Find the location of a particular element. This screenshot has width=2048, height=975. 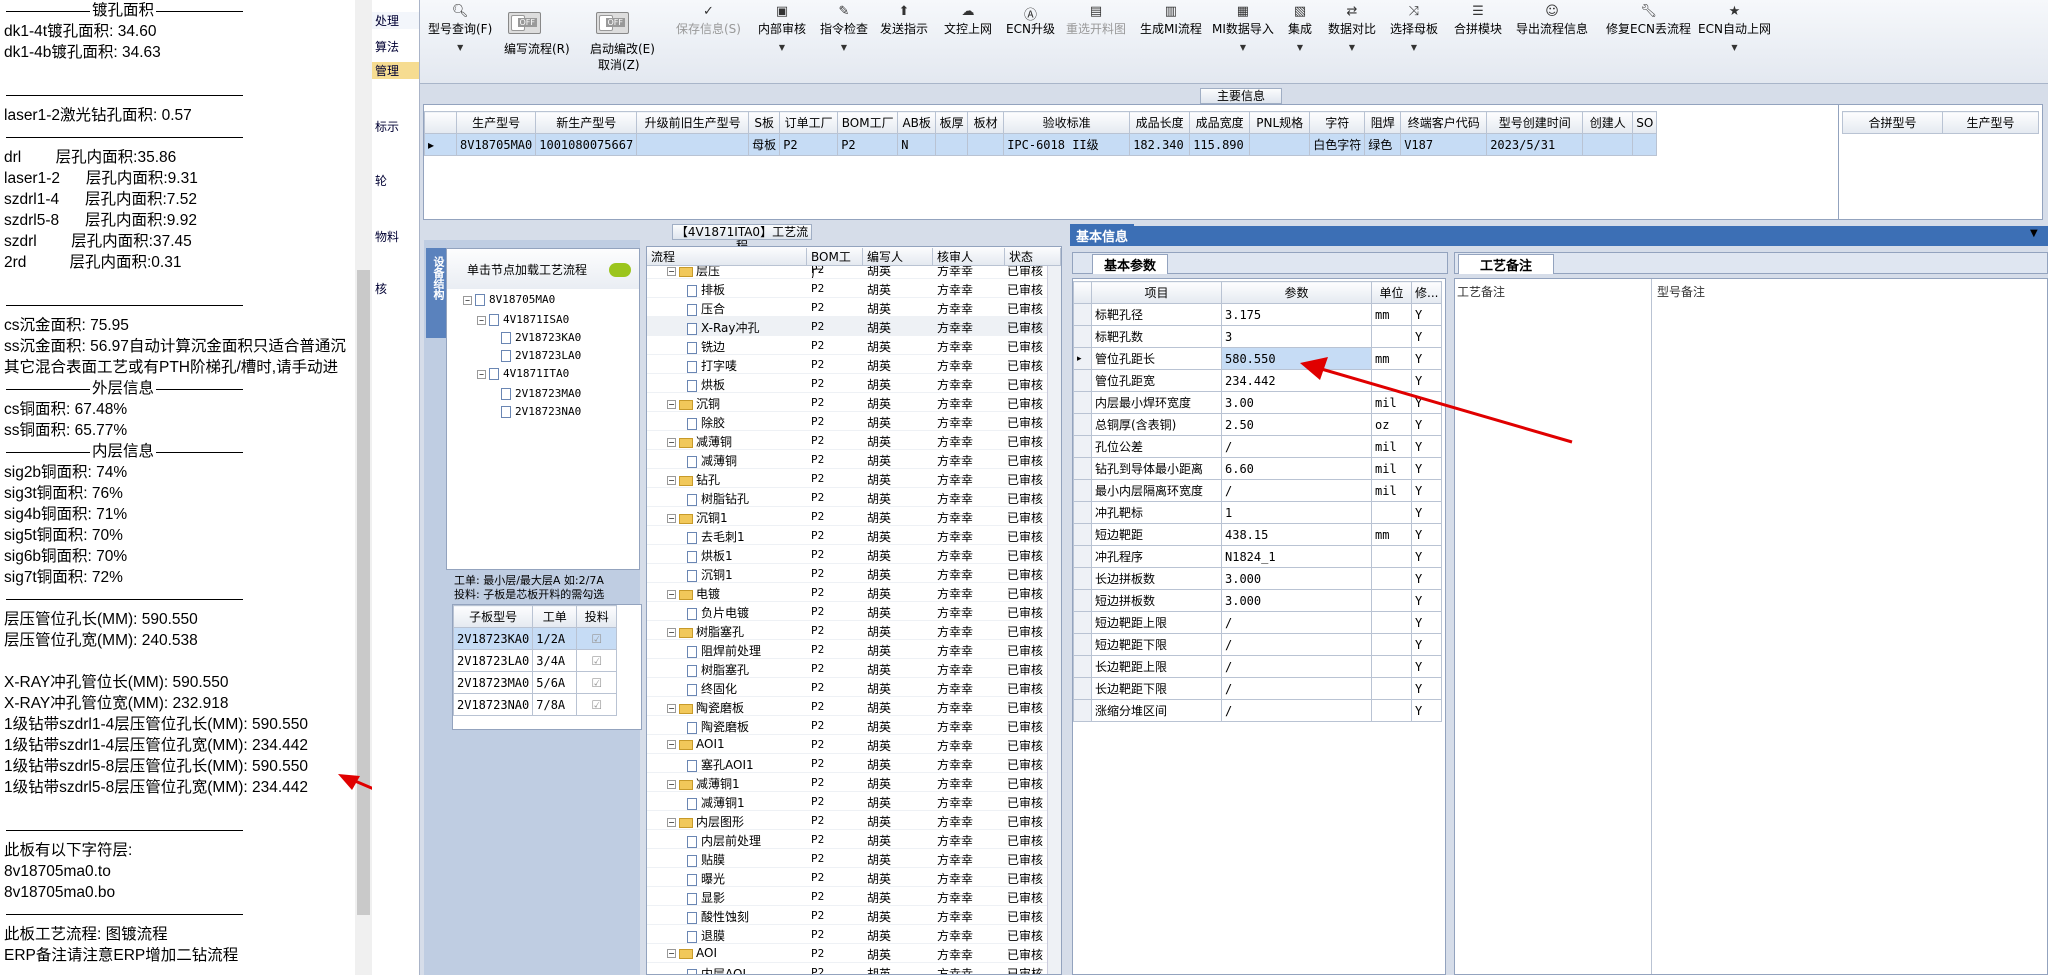

process-row: 终固化 P2 胡英 方幸幸 已审核 is located at coordinates (847, 687).